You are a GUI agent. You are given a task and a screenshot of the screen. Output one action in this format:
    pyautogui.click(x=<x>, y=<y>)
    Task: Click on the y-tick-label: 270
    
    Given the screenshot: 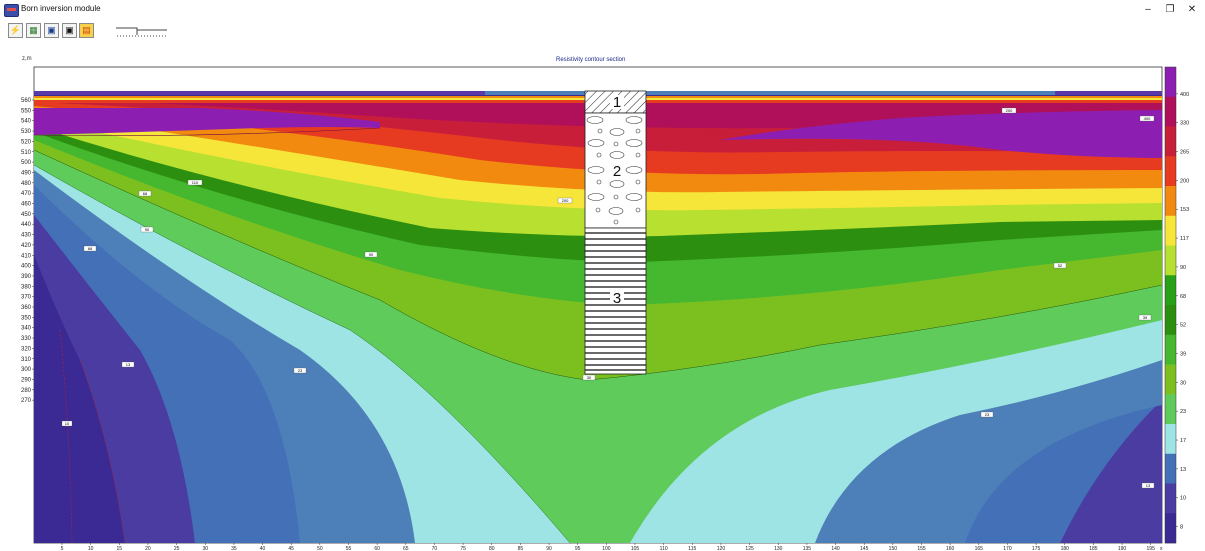 What is the action you would take?
    pyautogui.click(x=26, y=401)
    